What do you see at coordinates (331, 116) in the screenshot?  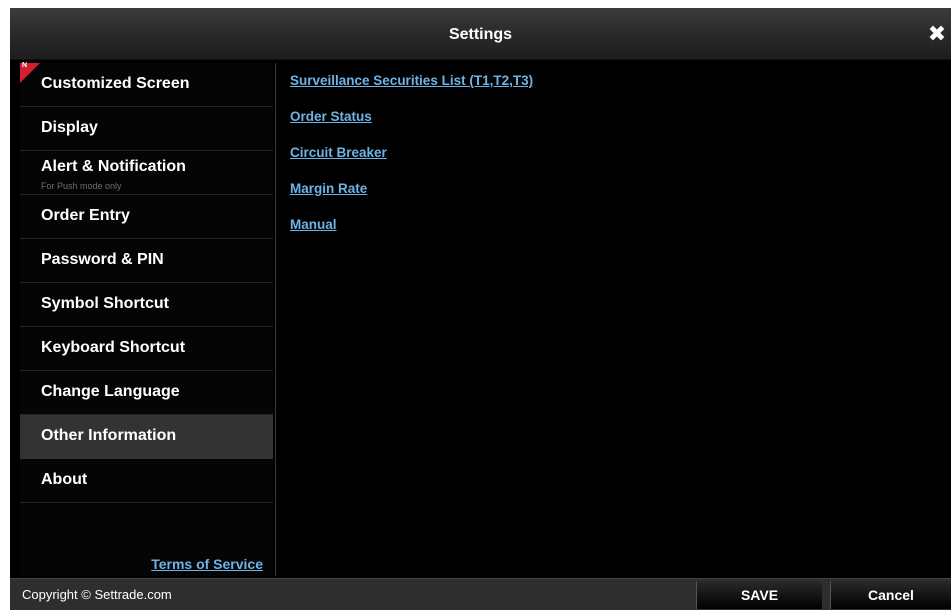 I see `order-status-link: Order Status` at bounding box center [331, 116].